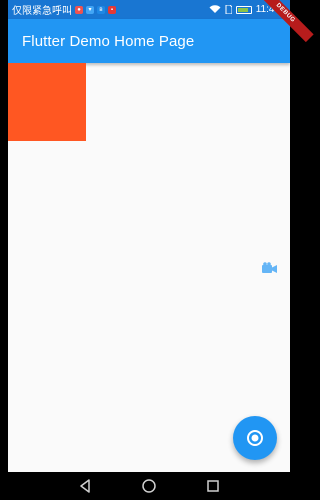  What do you see at coordinates (79, 9) in the screenshot?
I see `notification-icon: ●` at bounding box center [79, 9].